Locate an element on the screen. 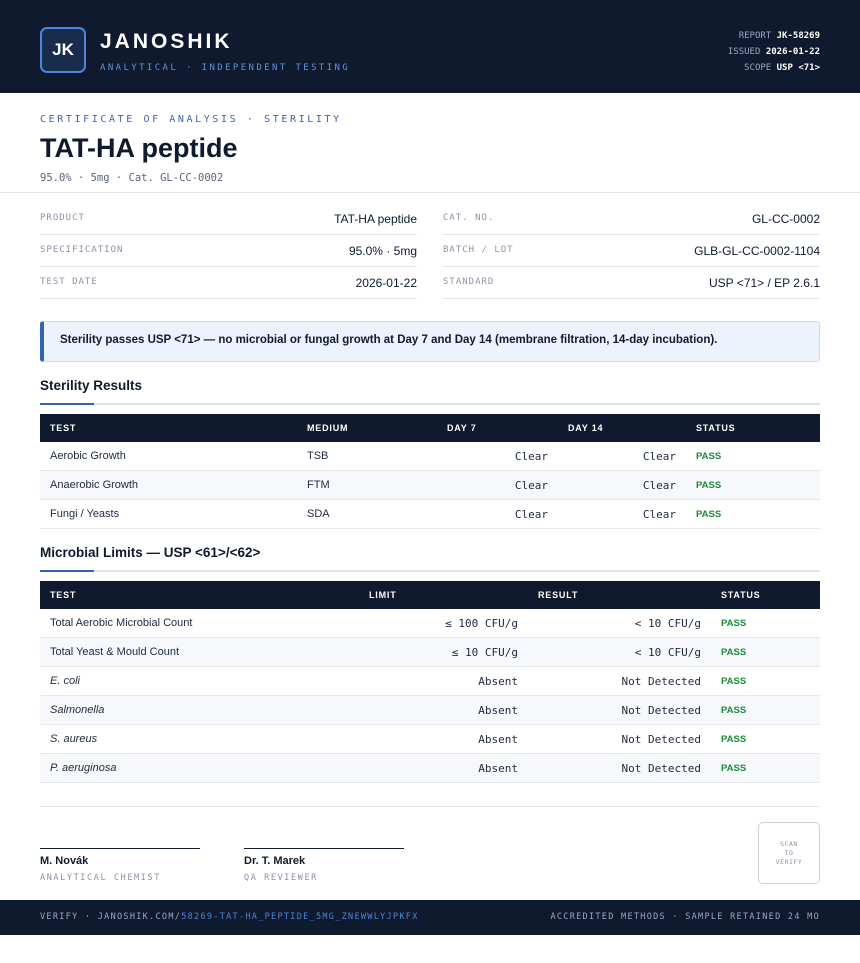 The width and height of the screenshot is (860, 963). document-eyebrow: CERTIFICATE OF ANALYSIS · STERILITY is located at coordinates (191, 119).